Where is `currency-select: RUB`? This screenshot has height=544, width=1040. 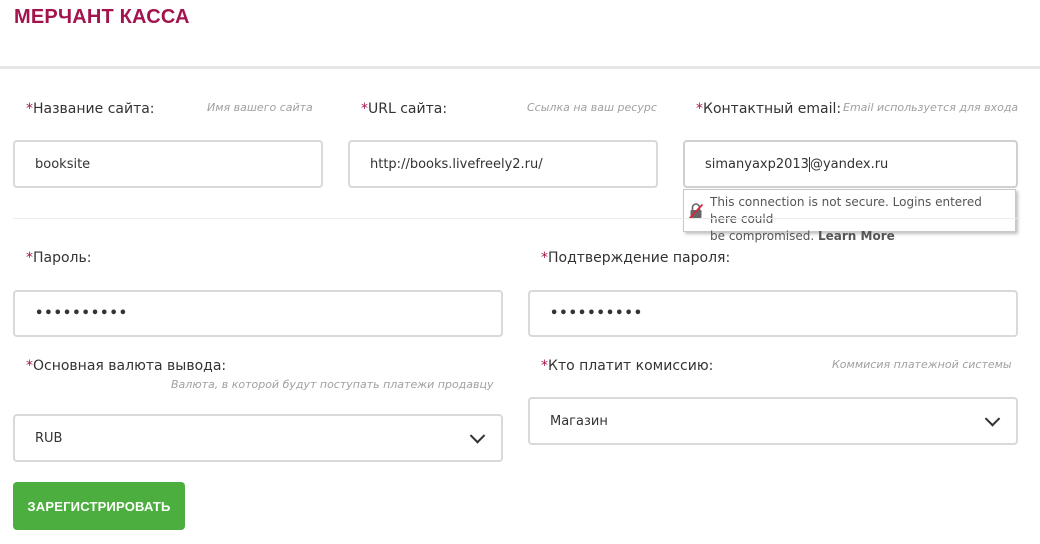
currency-select: RUB is located at coordinates (258, 438).